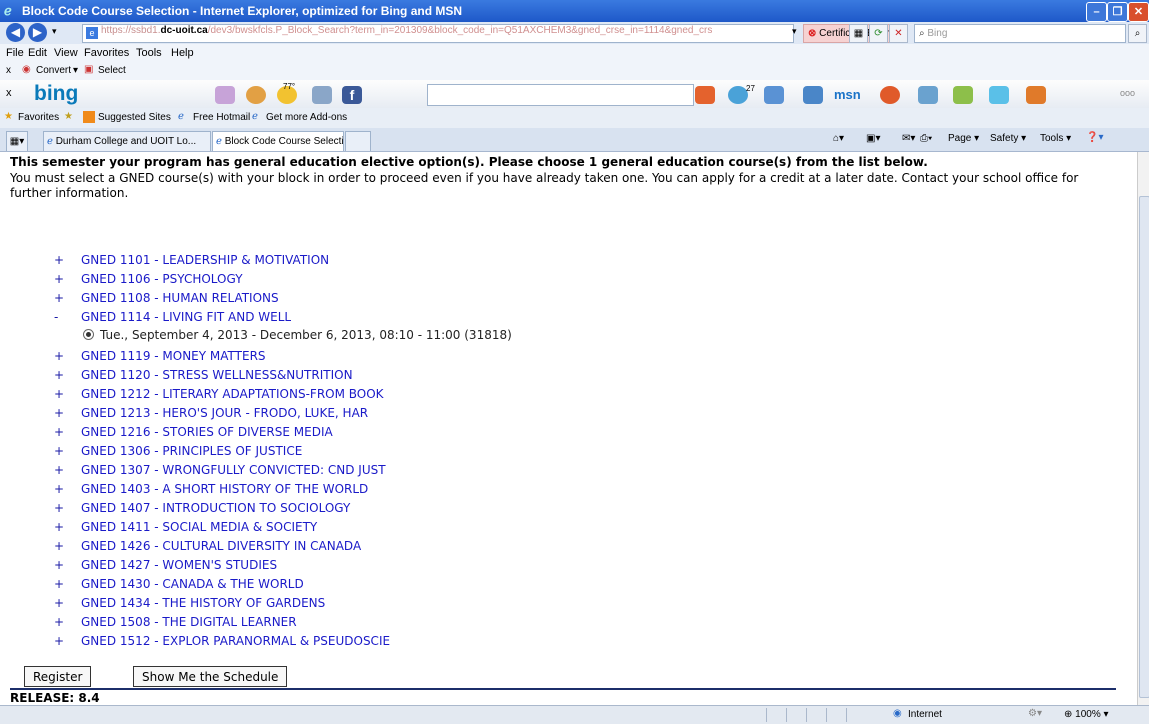  I want to click on menu-tools: Tools, so click(149, 53).